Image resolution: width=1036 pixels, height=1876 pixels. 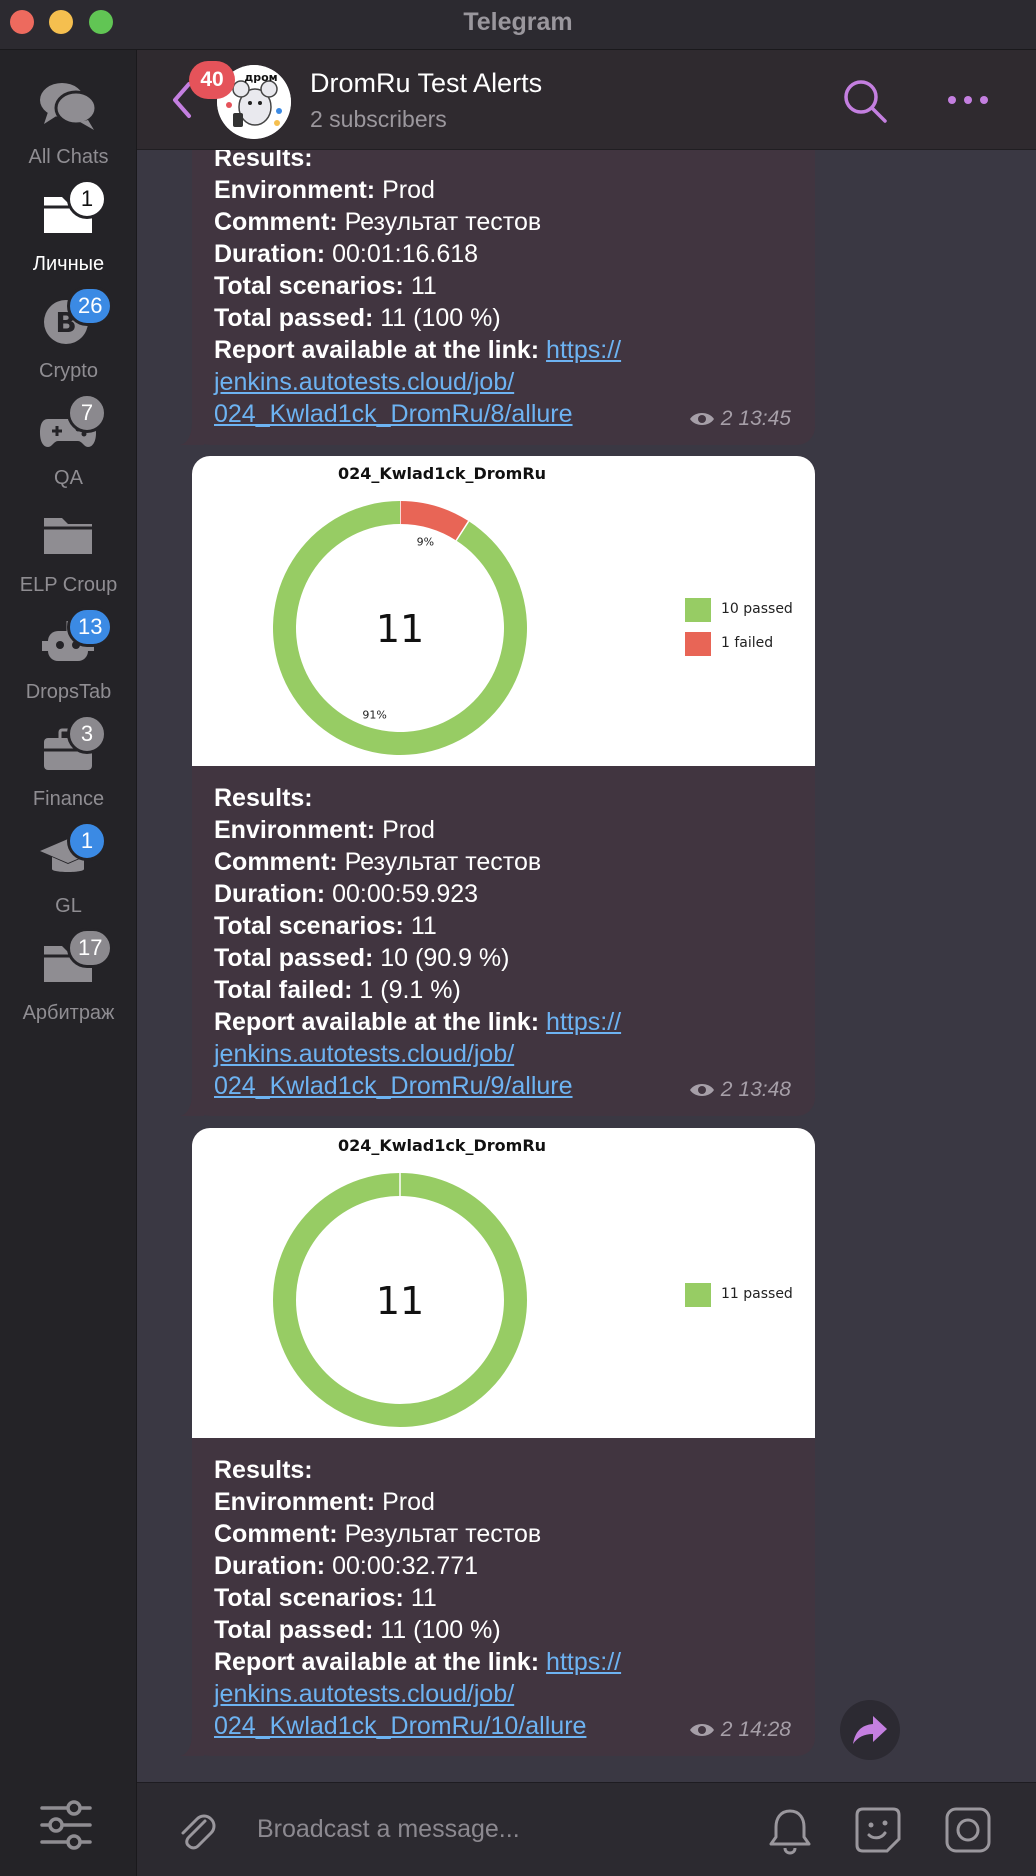 I want to click on comment-line: Comment: Результат тестов, so click(x=378, y=222).